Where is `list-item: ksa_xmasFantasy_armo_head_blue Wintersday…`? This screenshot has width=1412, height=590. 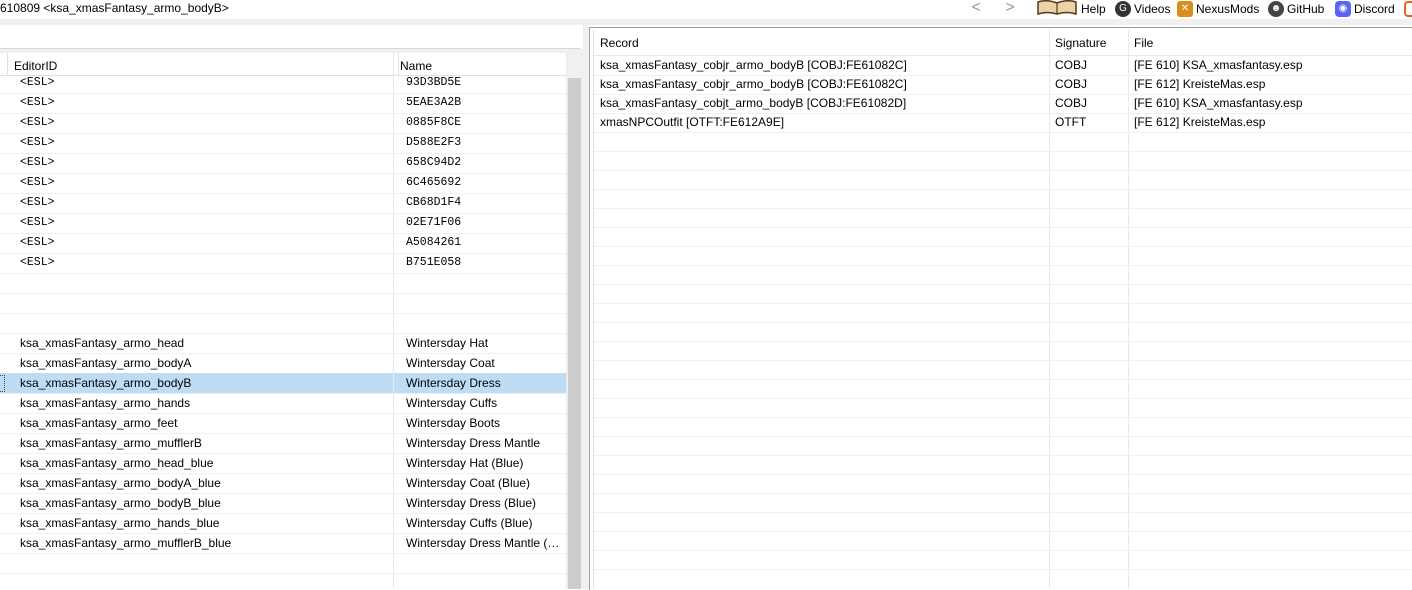 list-item: ksa_xmasFantasy_armo_head_blue Wintersday… is located at coordinates (283, 463).